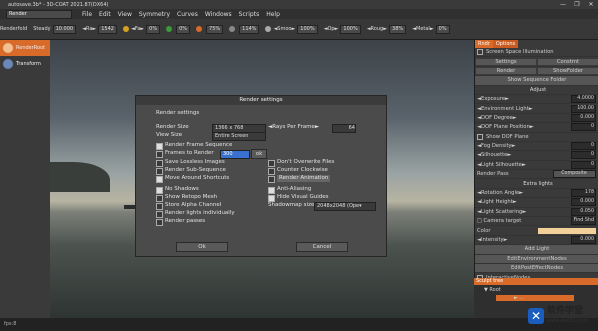  What do you see at coordinates (583, 221) in the screenshot?
I see `value-field: Find Shd` at bounding box center [583, 221].